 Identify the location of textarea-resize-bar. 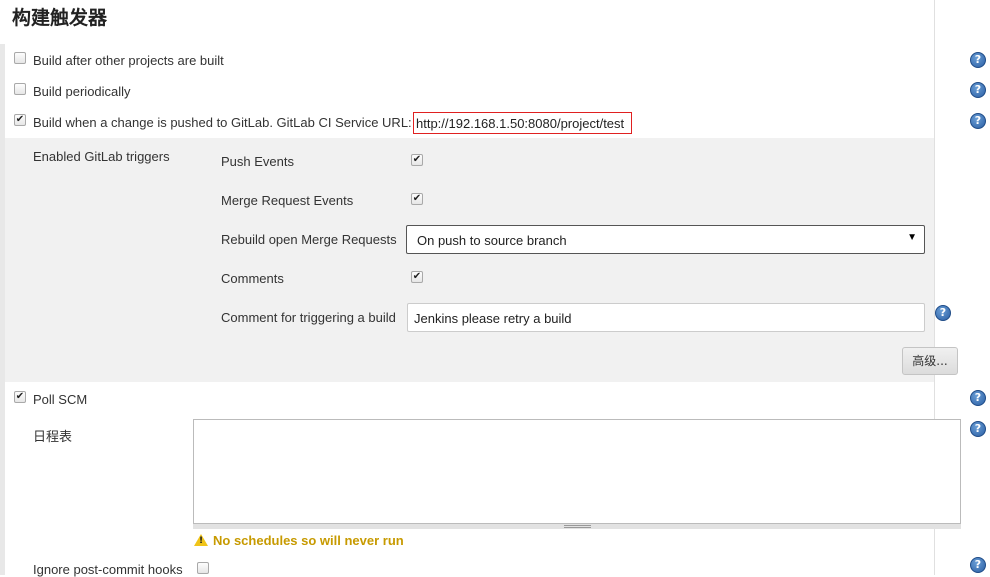
(577, 526).